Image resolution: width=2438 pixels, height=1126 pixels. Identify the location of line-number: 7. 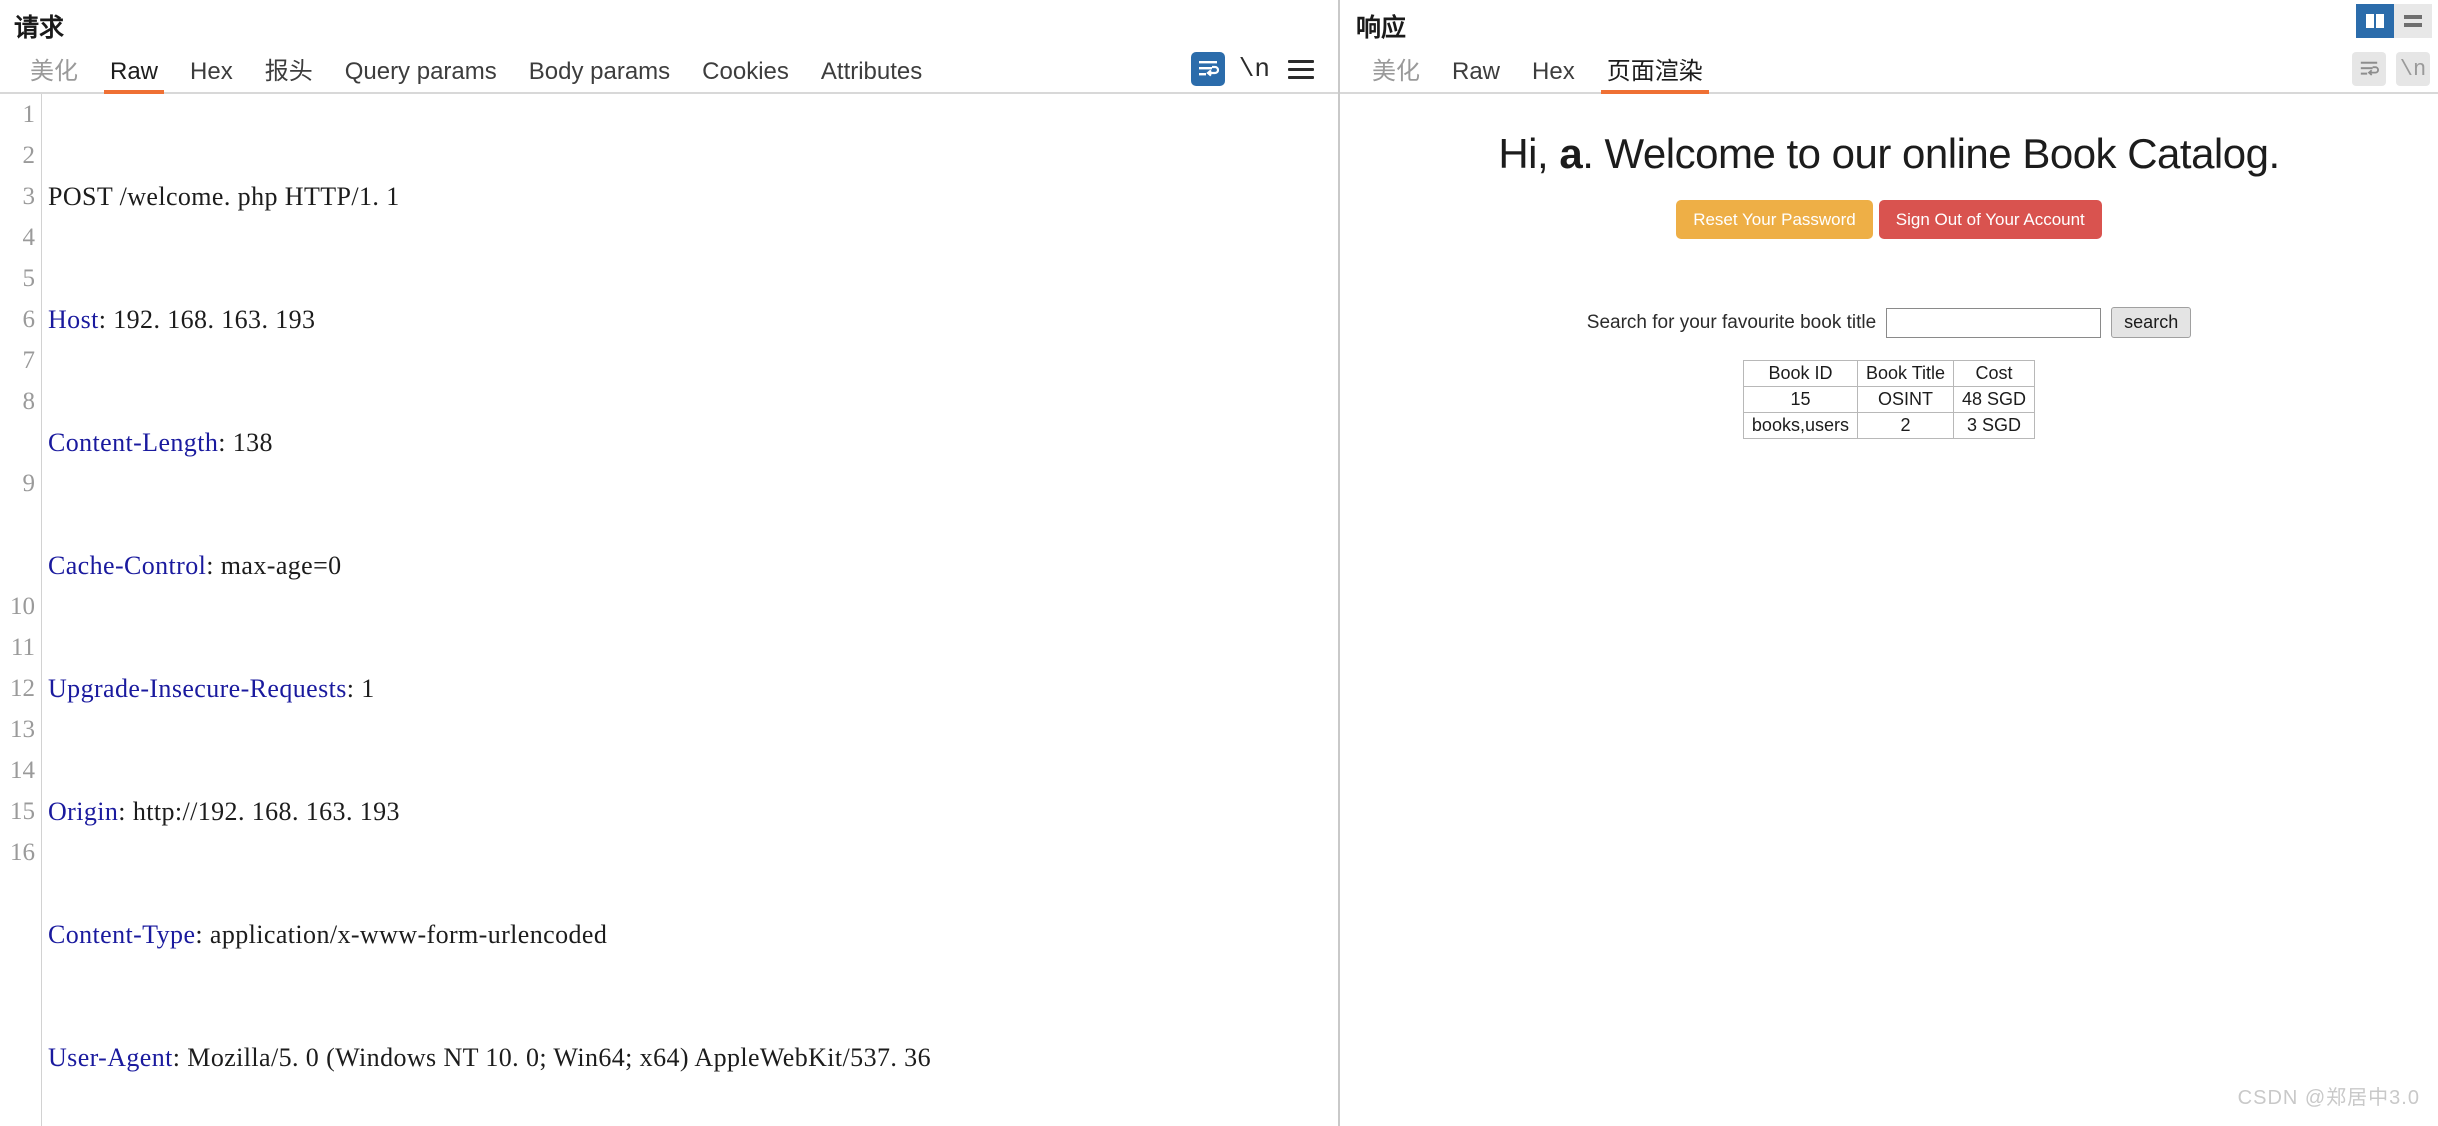
(29, 360).